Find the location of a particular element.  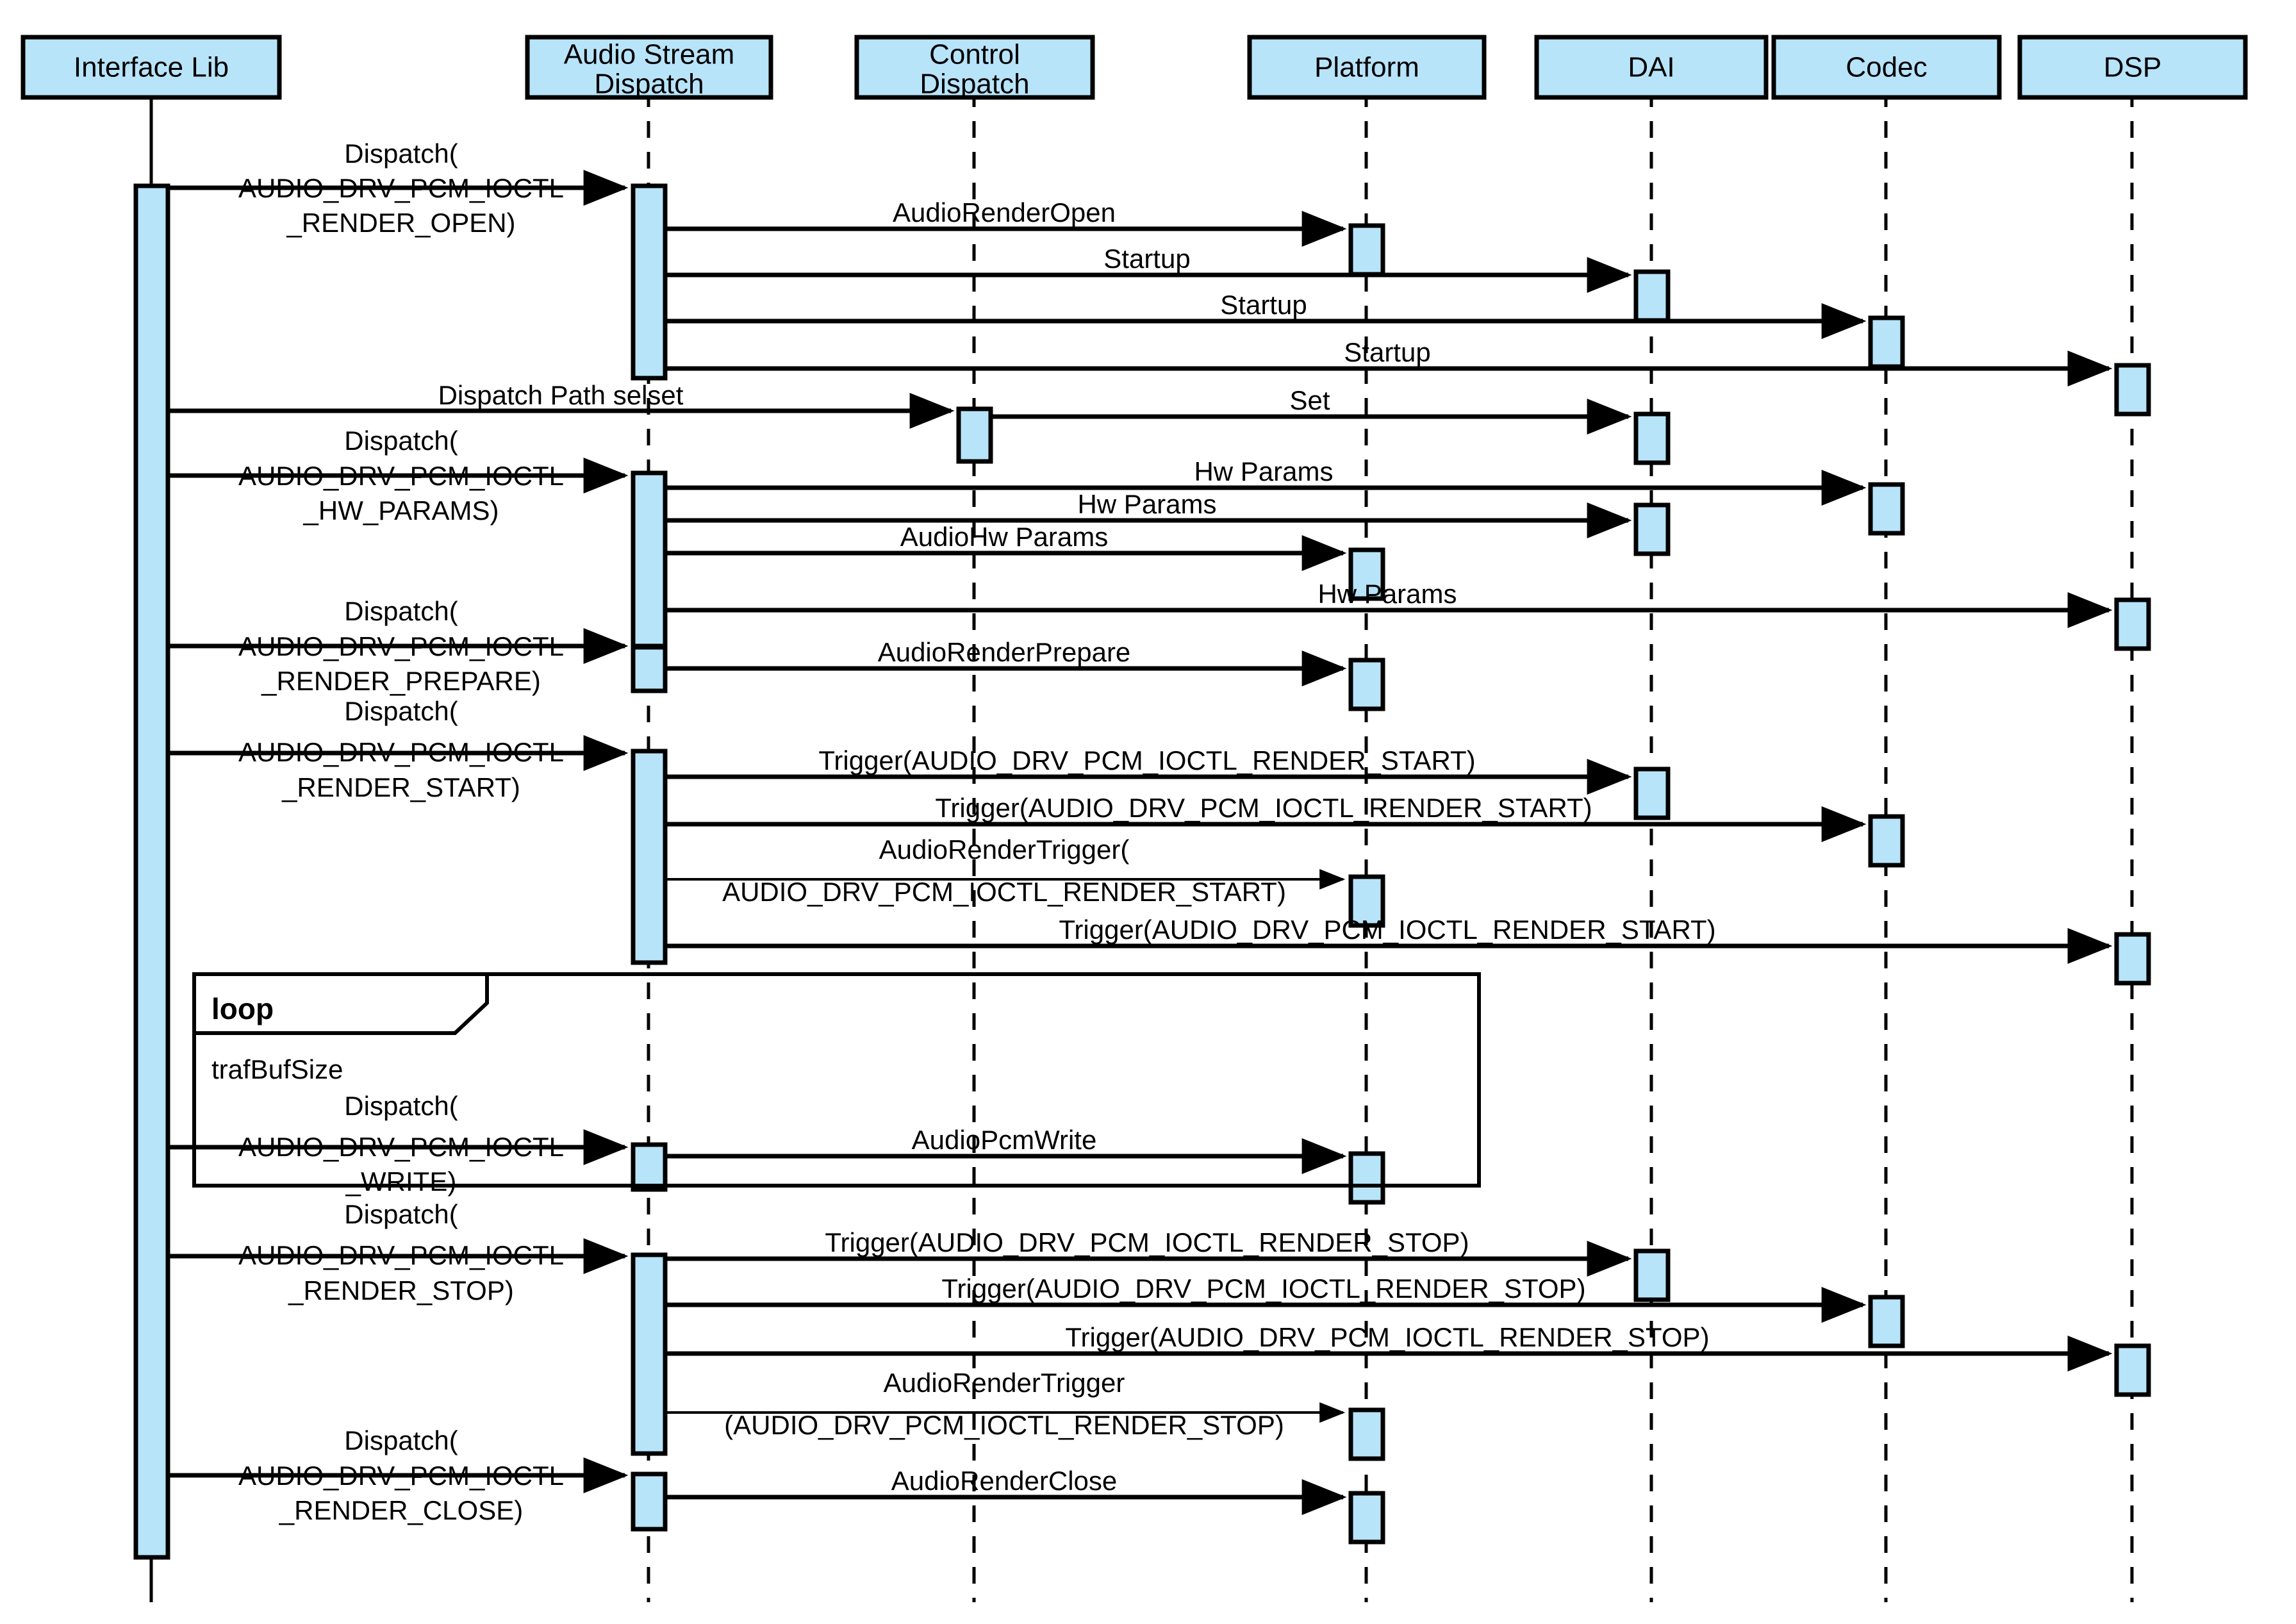

message-label-dispatch-render-stop-l3: _RENDER_STOP) is located at coordinates (401, 1290).